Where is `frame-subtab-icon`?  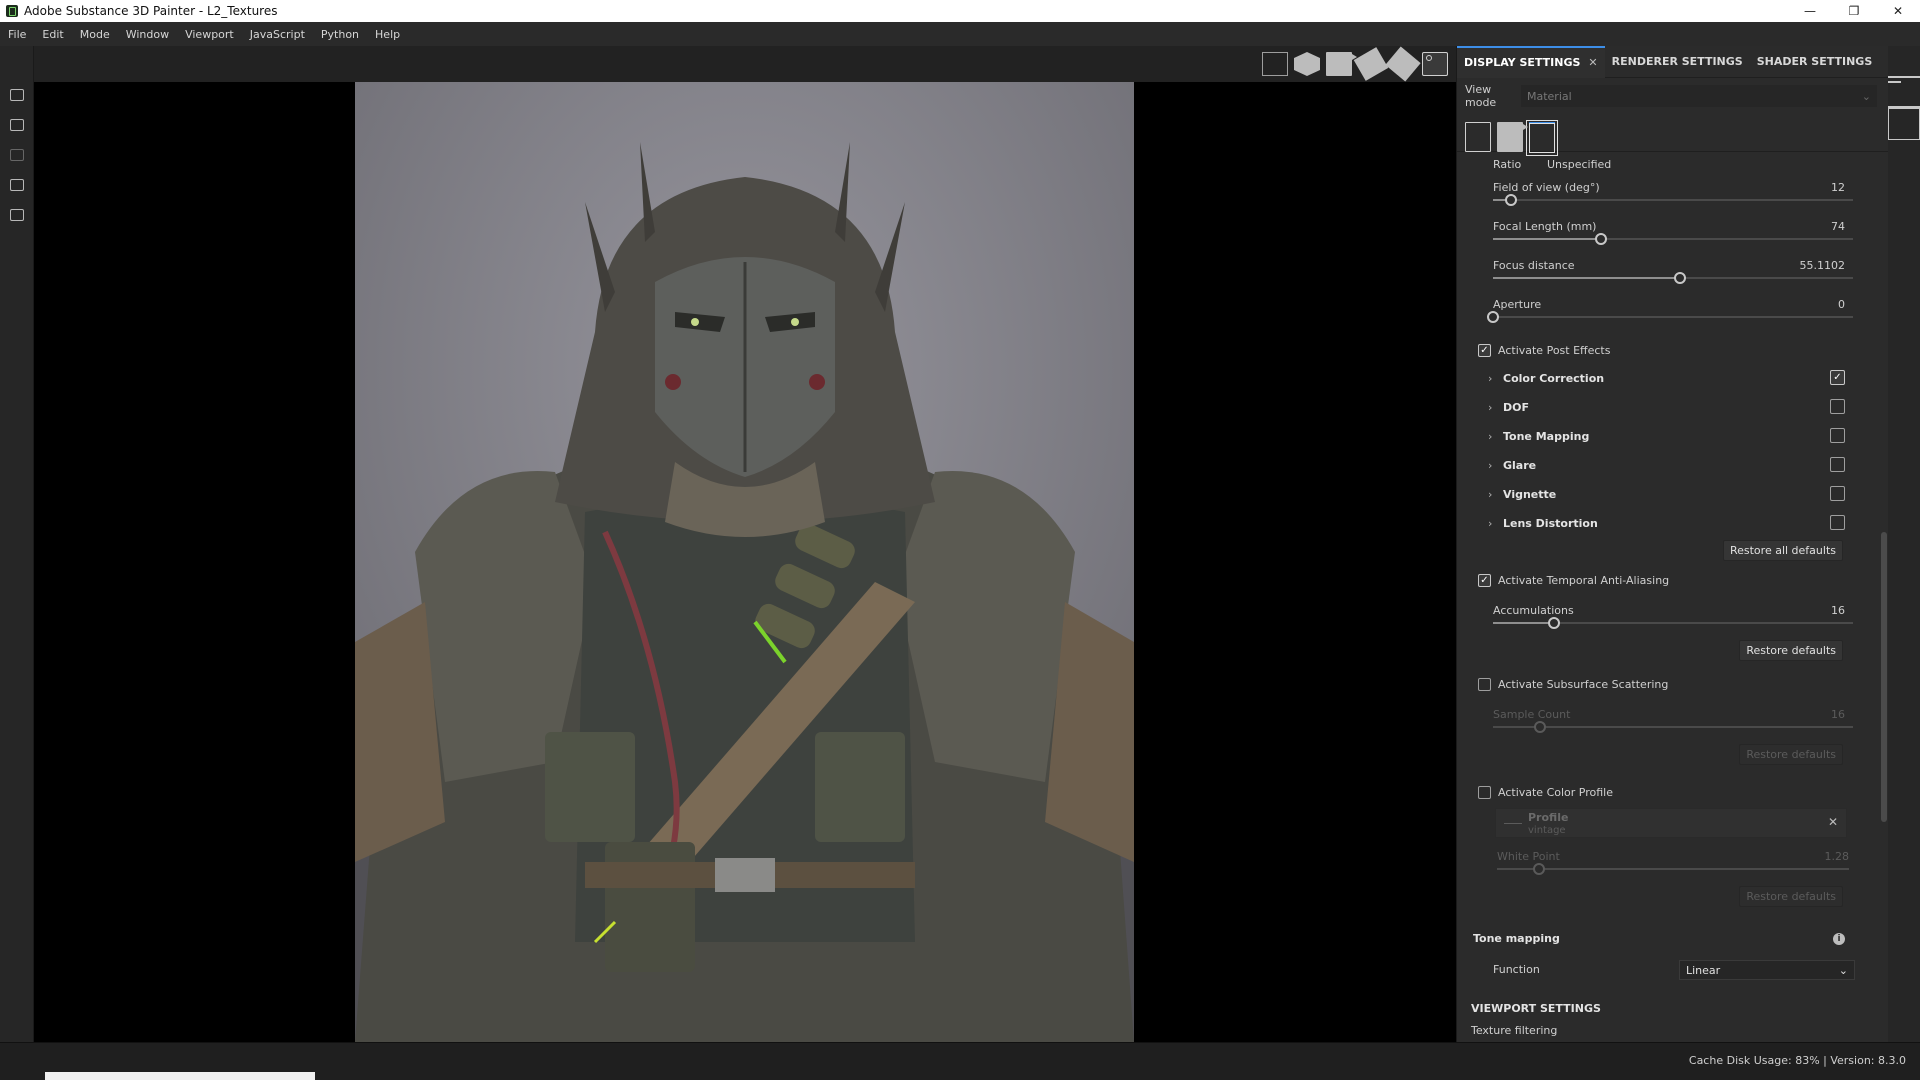 frame-subtab-icon is located at coordinates (1542, 138).